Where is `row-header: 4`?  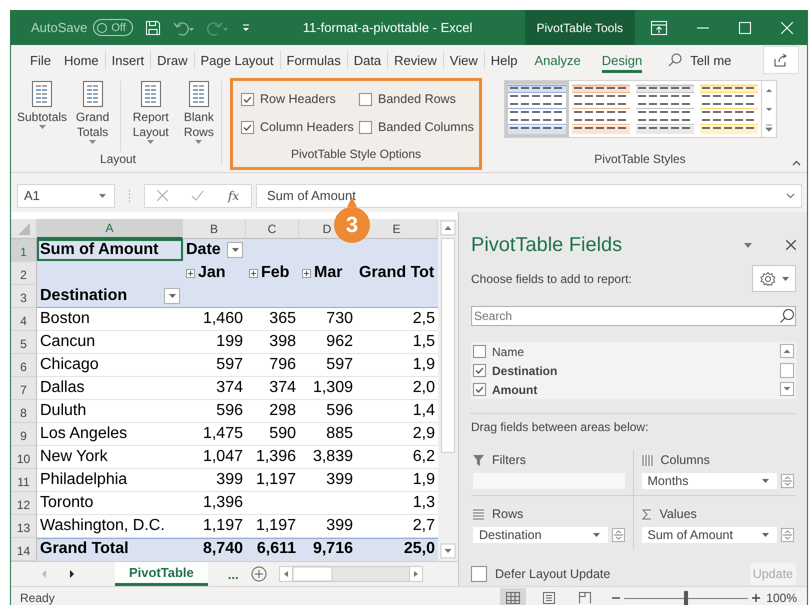
row-header: 4 is located at coordinates (24, 319).